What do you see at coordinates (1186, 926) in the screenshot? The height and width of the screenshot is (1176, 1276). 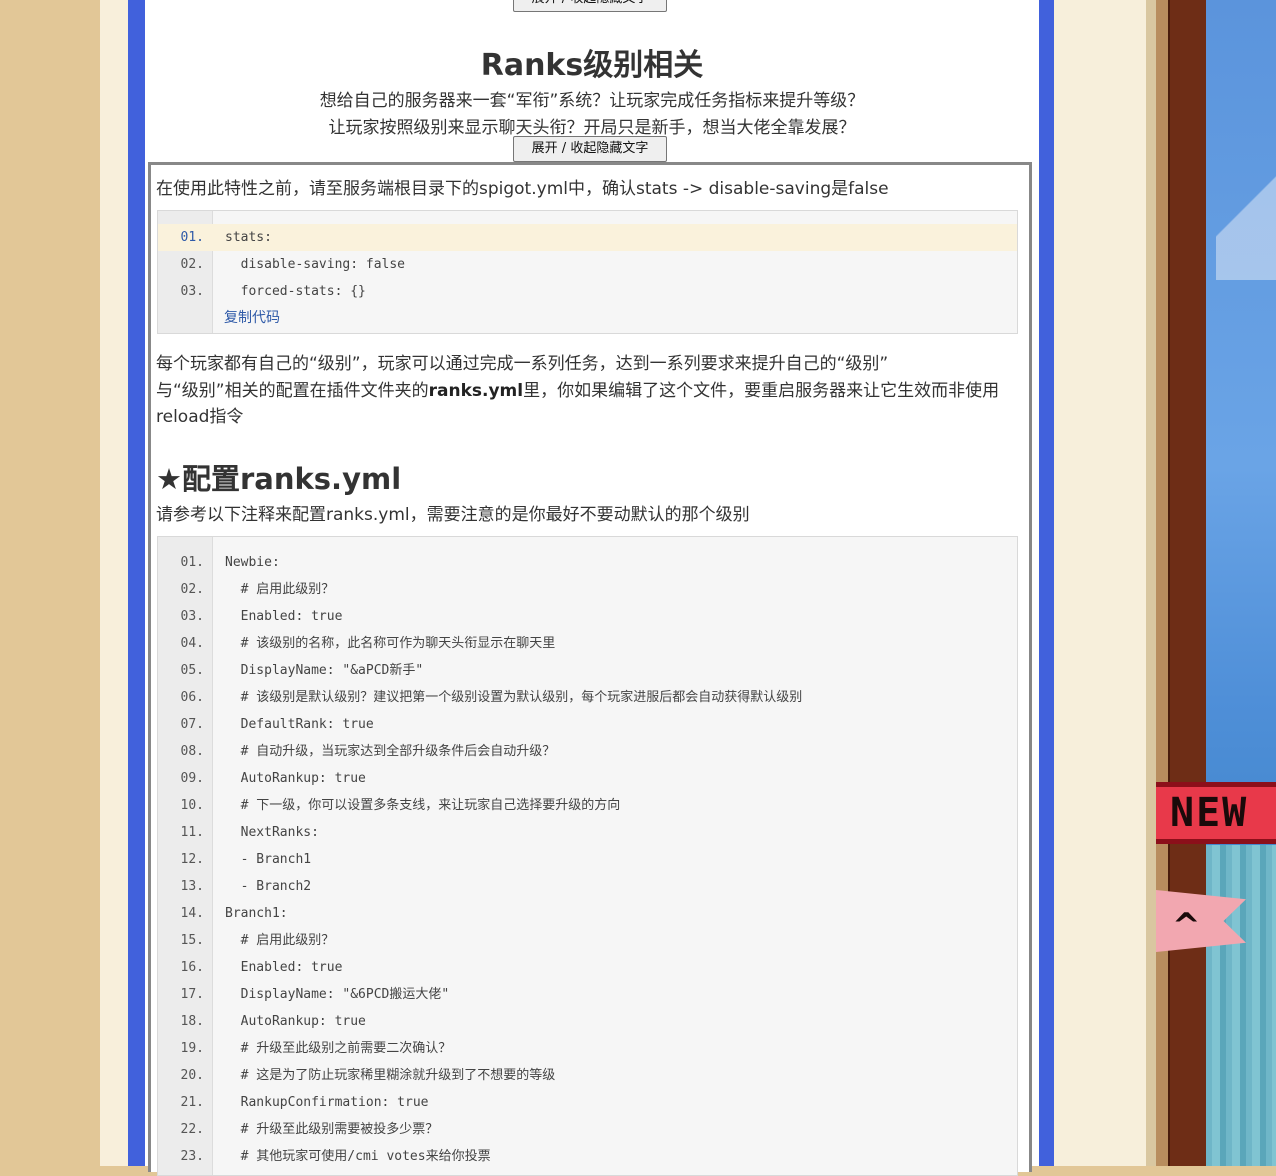 I see `caret-up-icon: ^` at bounding box center [1186, 926].